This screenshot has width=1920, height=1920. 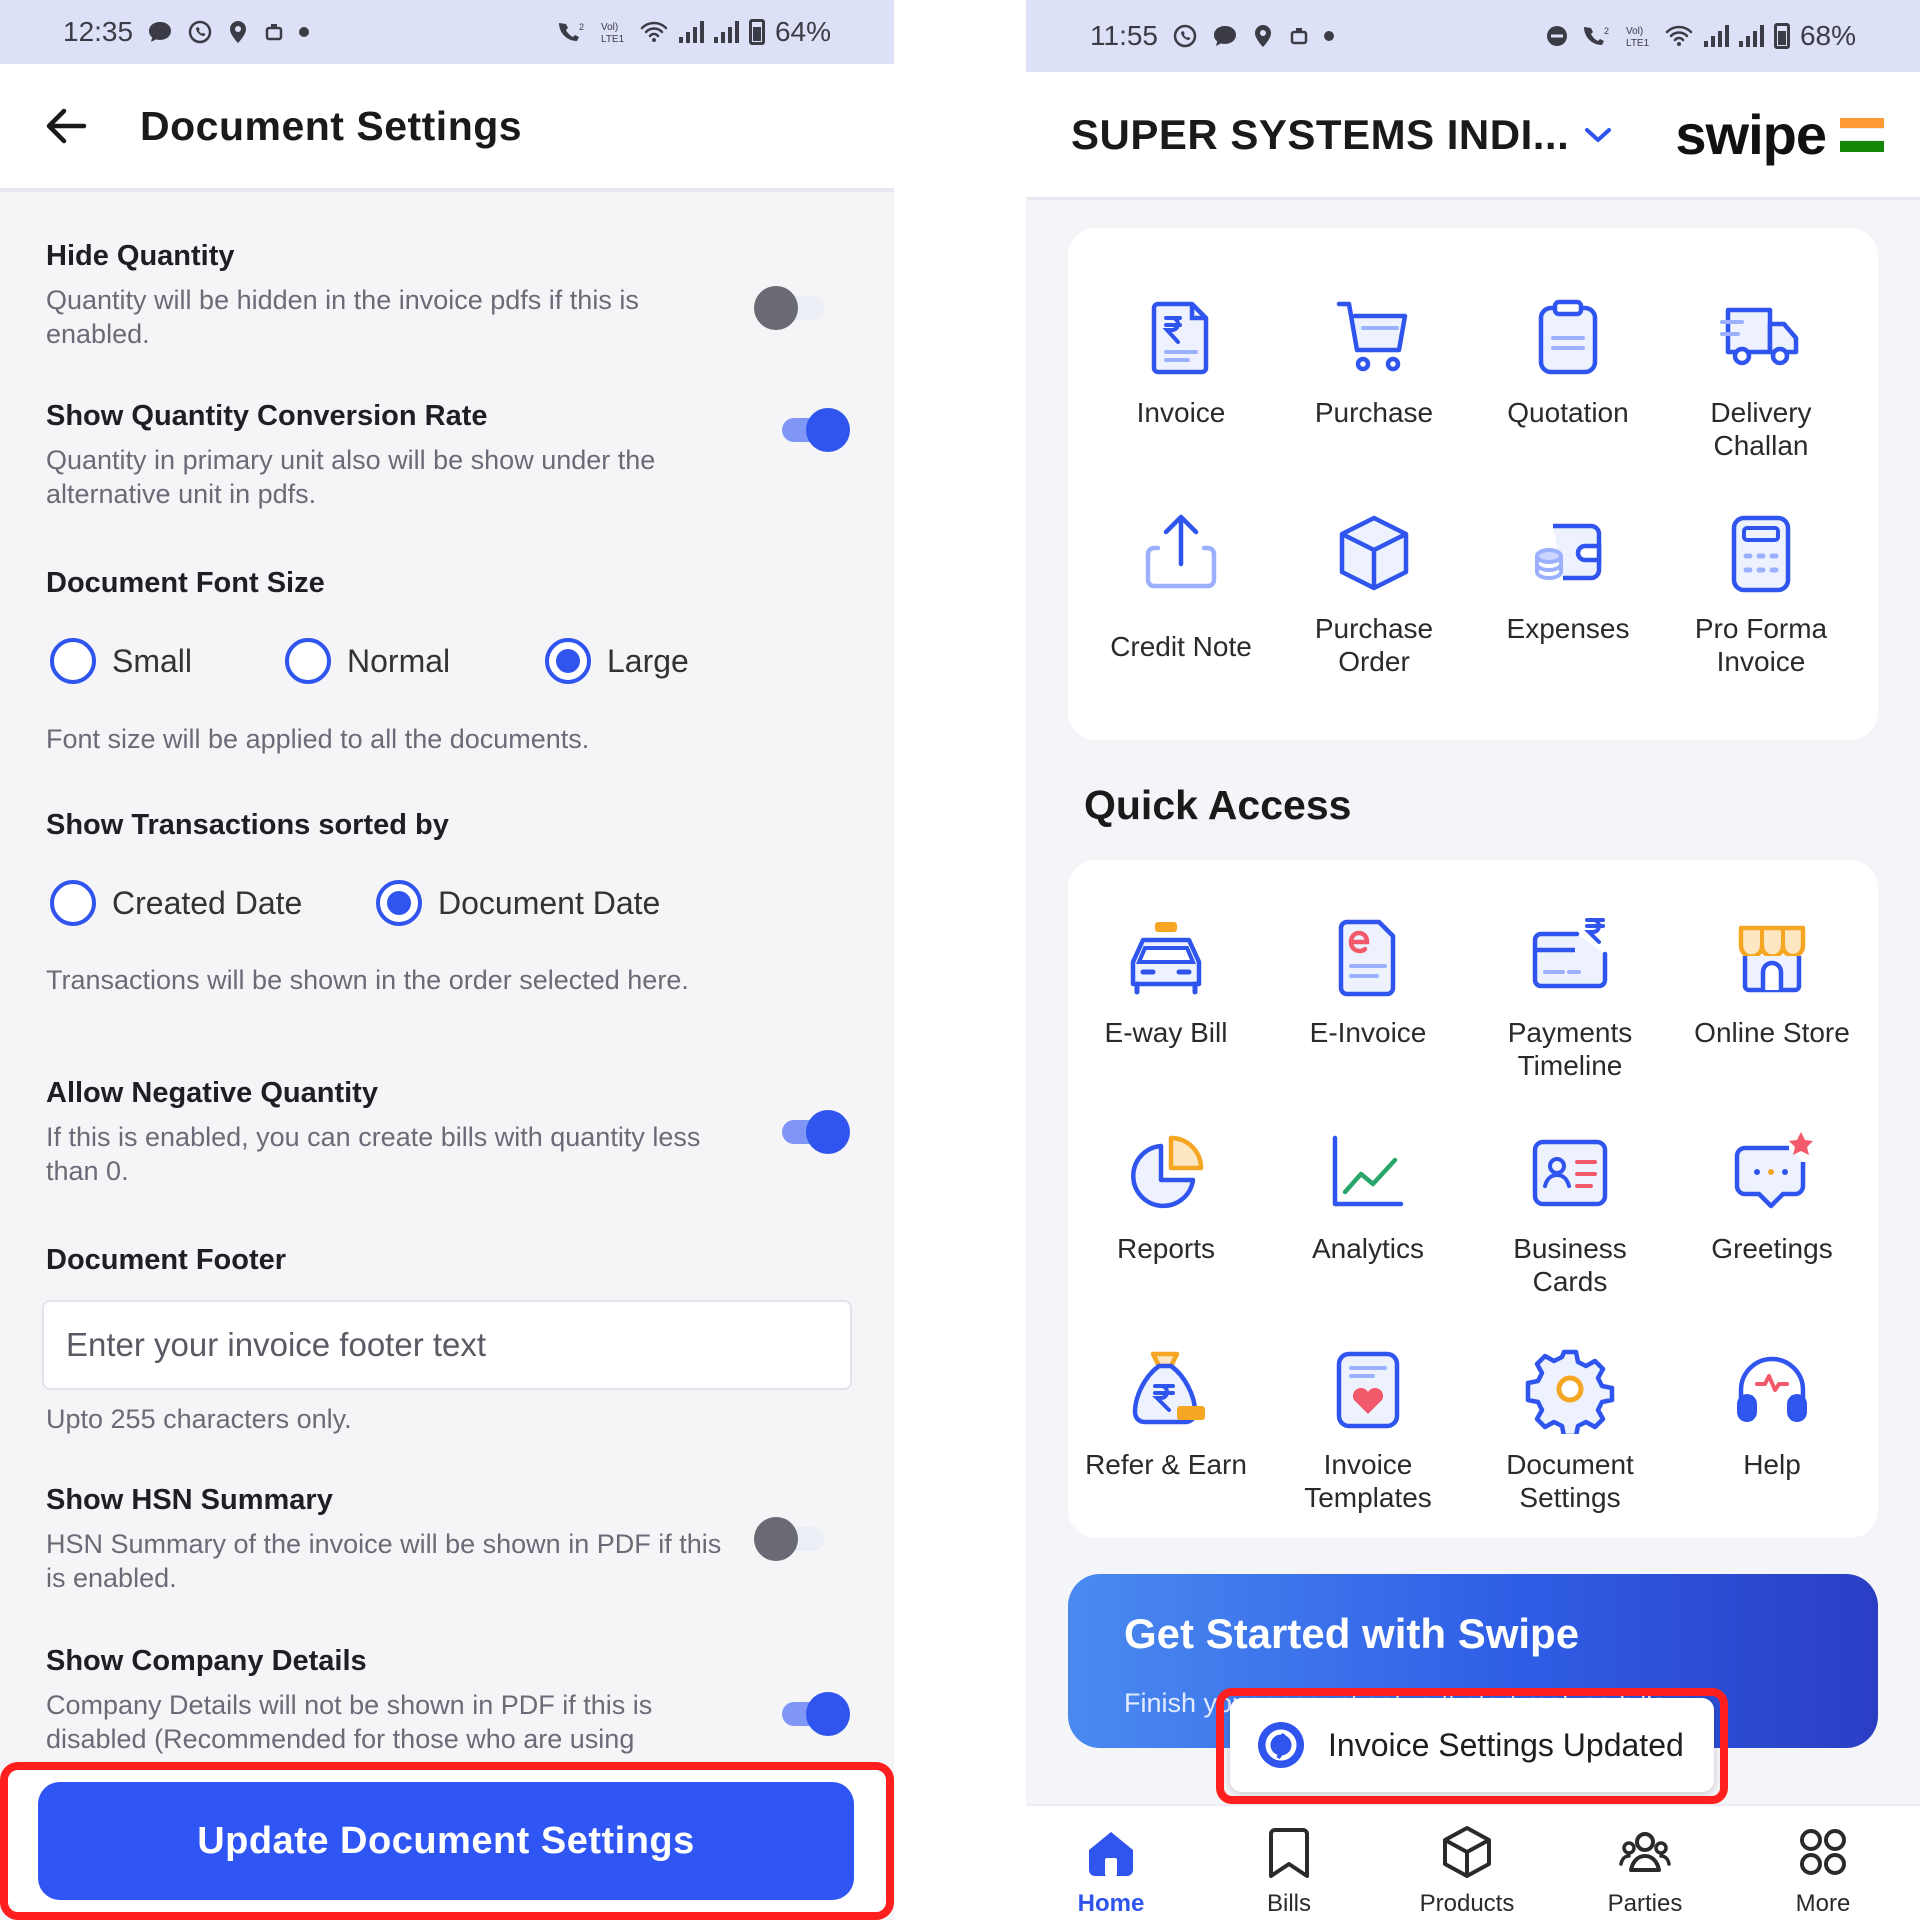 What do you see at coordinates (1289, 1871) in the screenshot?
I see `nav-bills: Bills` at bounding box center [1289, 1871].